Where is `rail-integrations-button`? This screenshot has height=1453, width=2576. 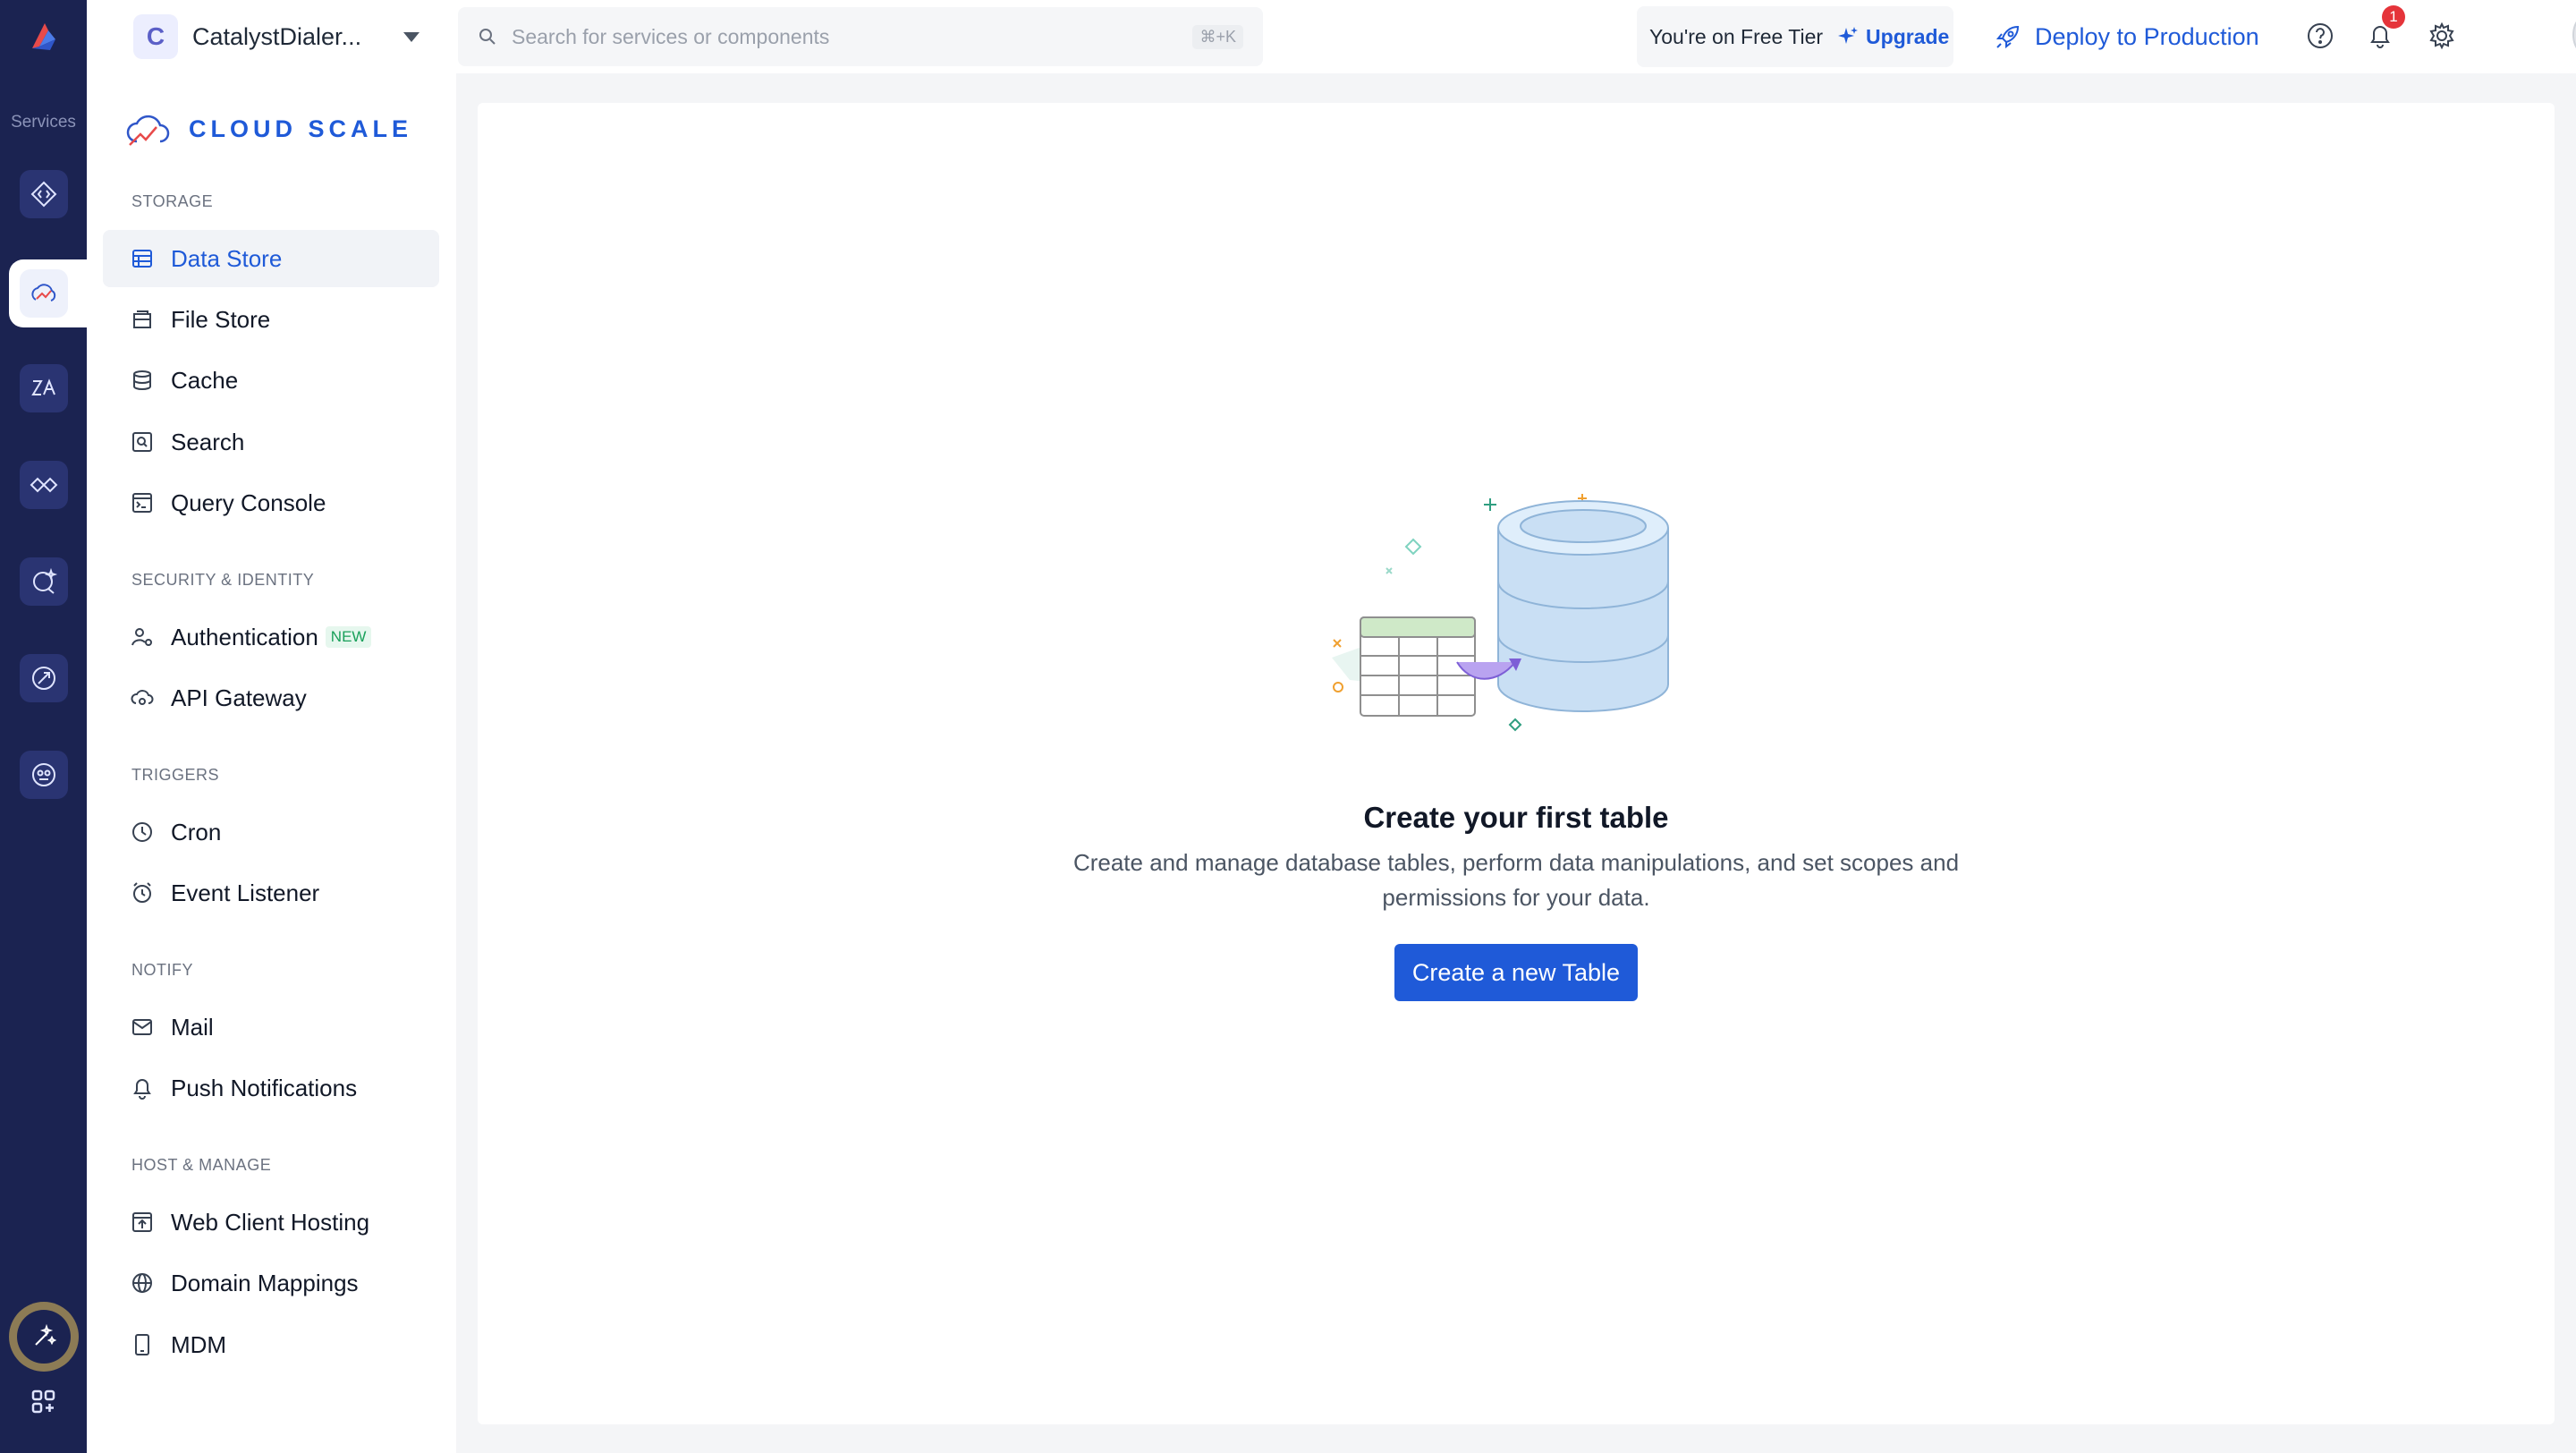 rail-integrations-button is located at coordinates (44, 485).